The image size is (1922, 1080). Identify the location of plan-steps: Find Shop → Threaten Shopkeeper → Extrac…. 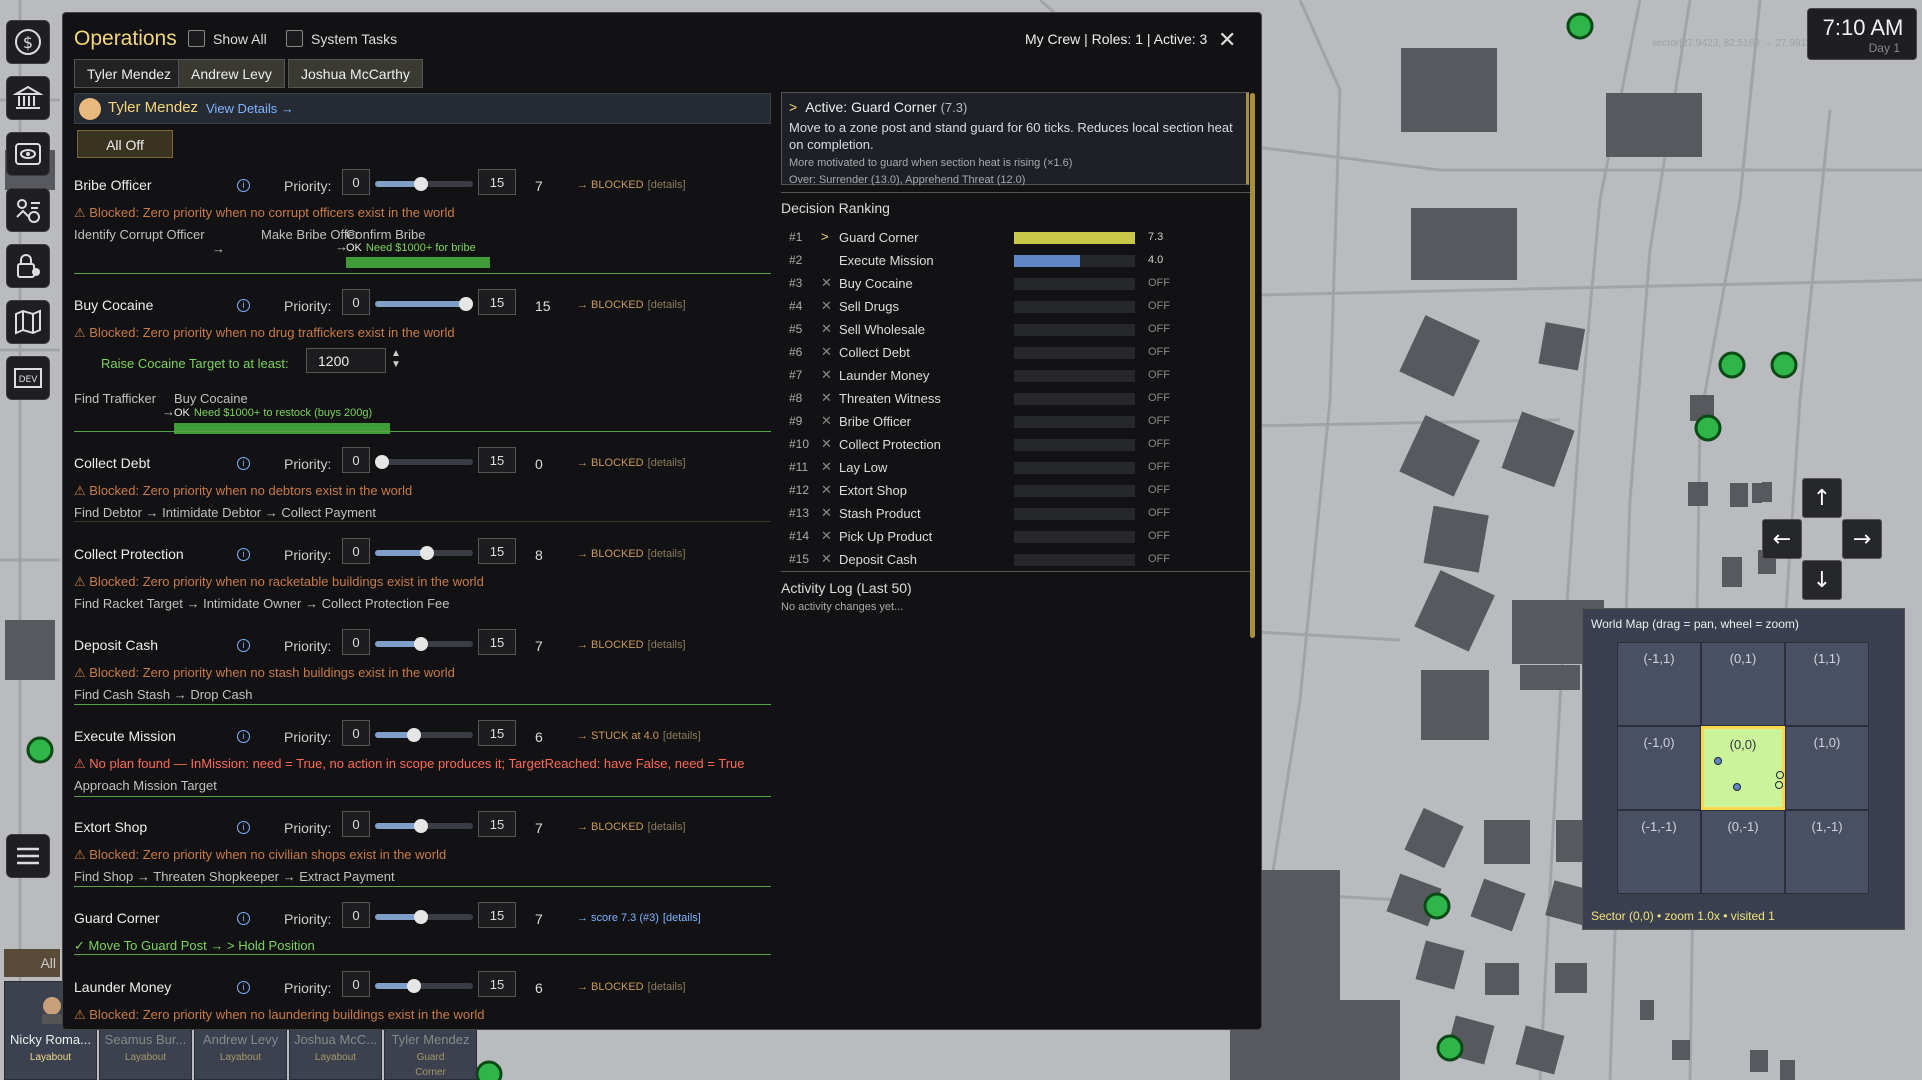
(234, 876).